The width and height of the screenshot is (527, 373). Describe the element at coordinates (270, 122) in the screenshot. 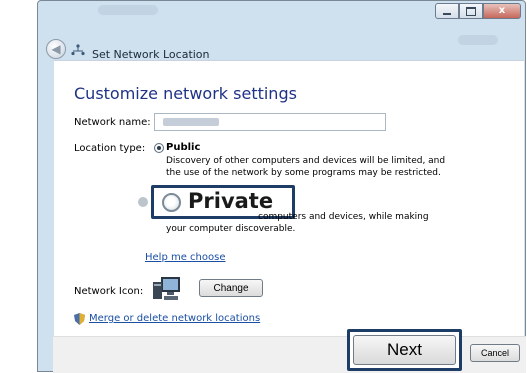

I see `network-name-input` at that location.